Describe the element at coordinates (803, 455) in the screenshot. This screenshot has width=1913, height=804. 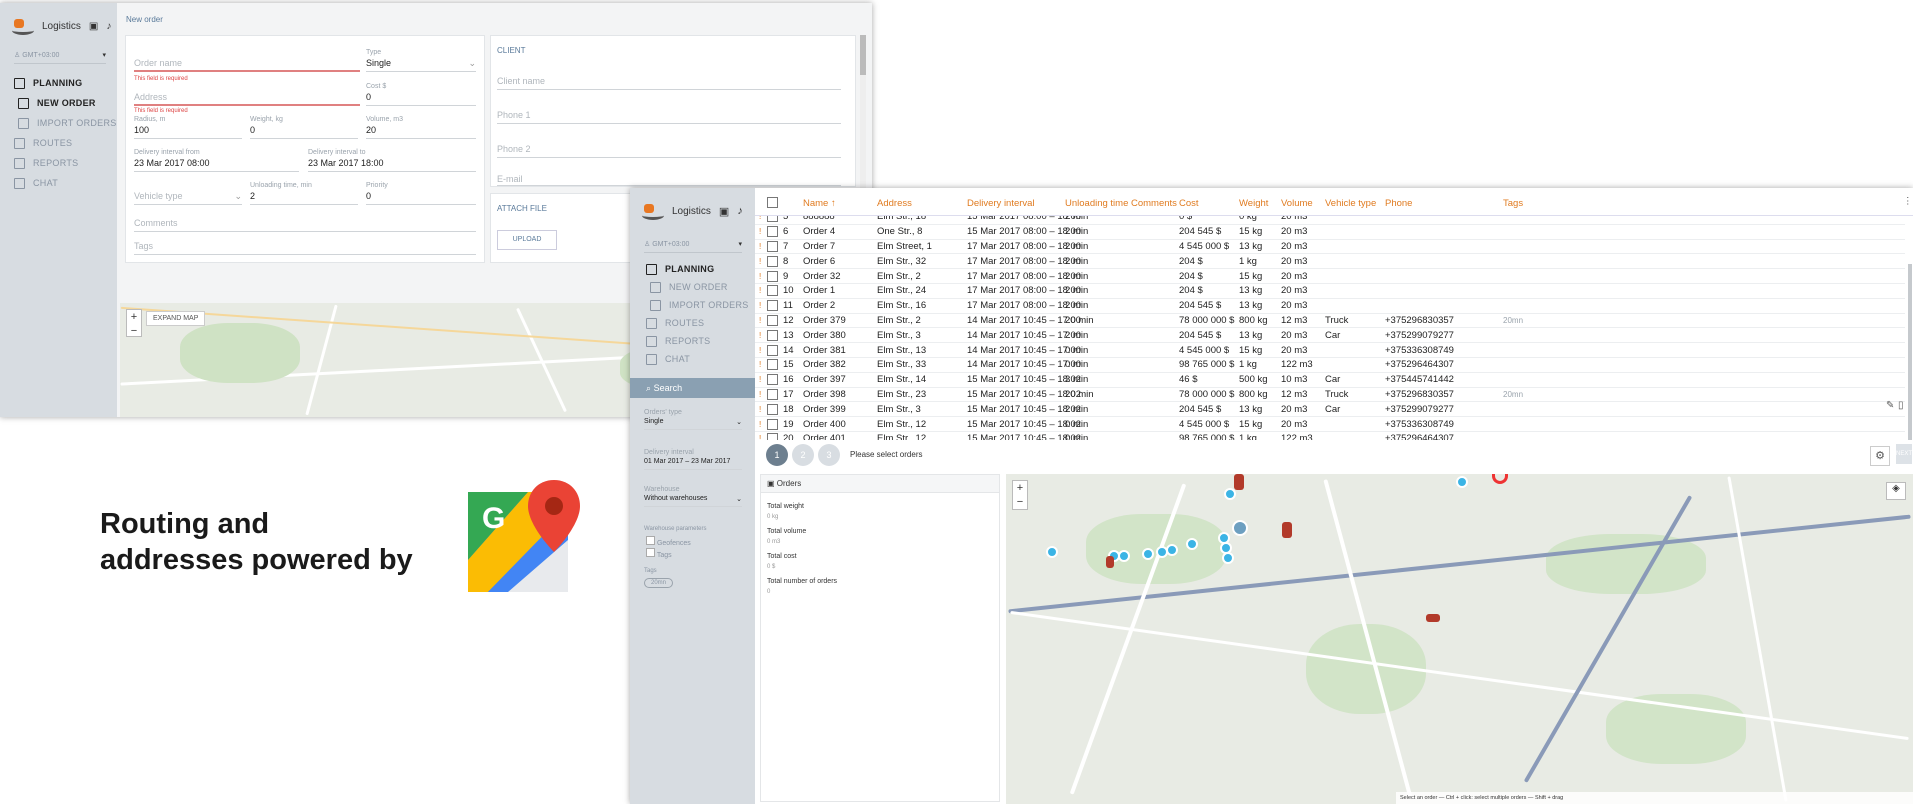
I see `page-2: 2` at that location.